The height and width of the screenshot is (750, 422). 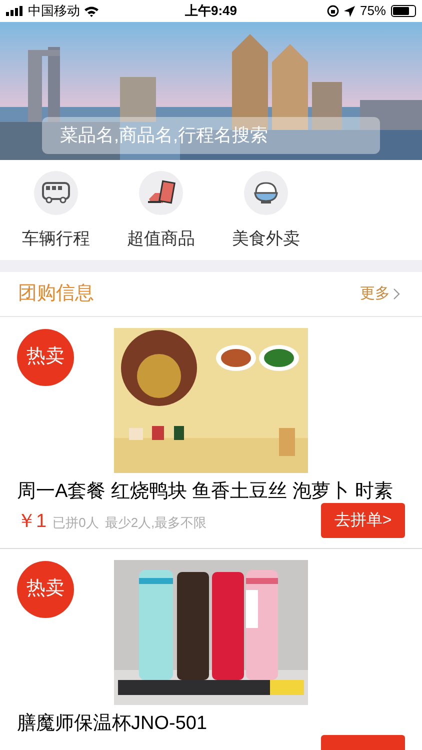 I want to click on rice-bowl-icon, so click(x=266, y=193).